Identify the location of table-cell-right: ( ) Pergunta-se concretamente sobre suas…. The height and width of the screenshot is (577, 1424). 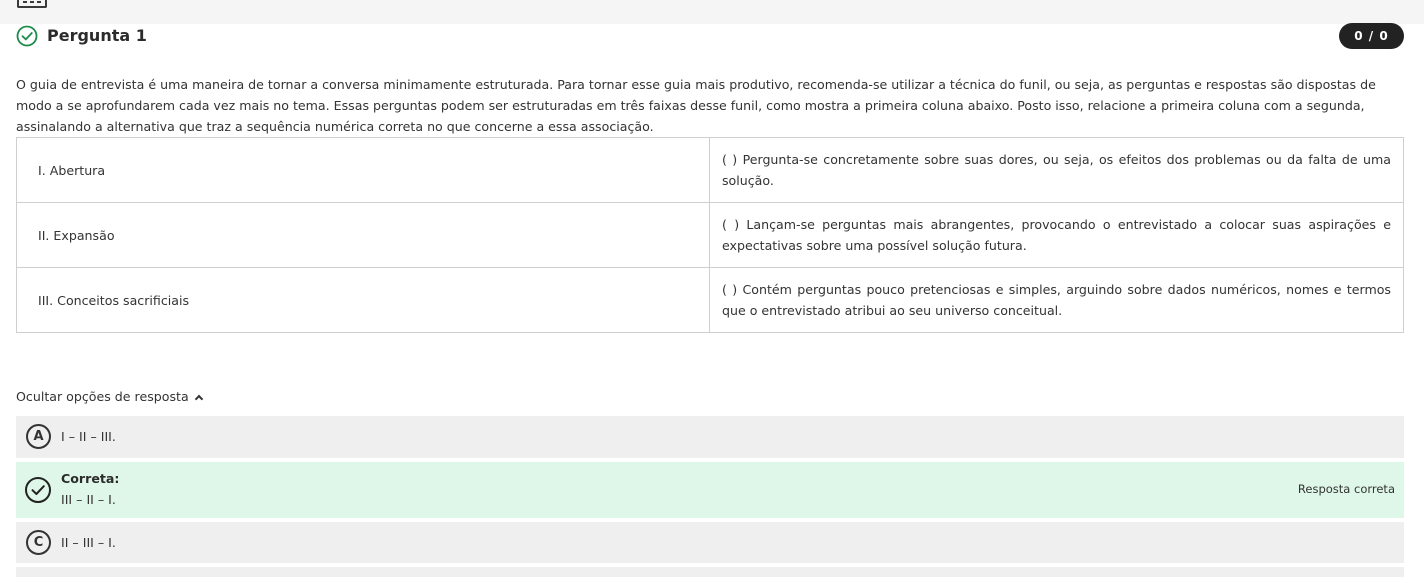
(1056, 170).